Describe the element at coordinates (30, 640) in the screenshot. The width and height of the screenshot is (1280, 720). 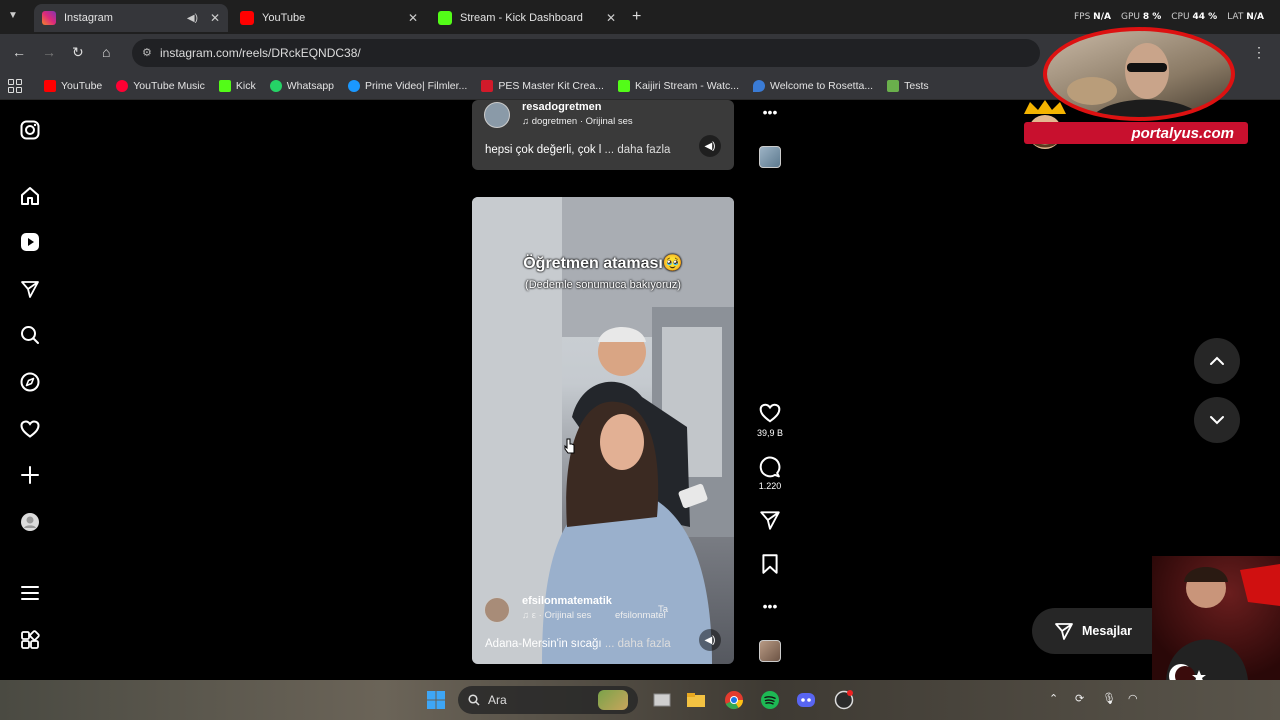
I see `apps-icon` at that location.